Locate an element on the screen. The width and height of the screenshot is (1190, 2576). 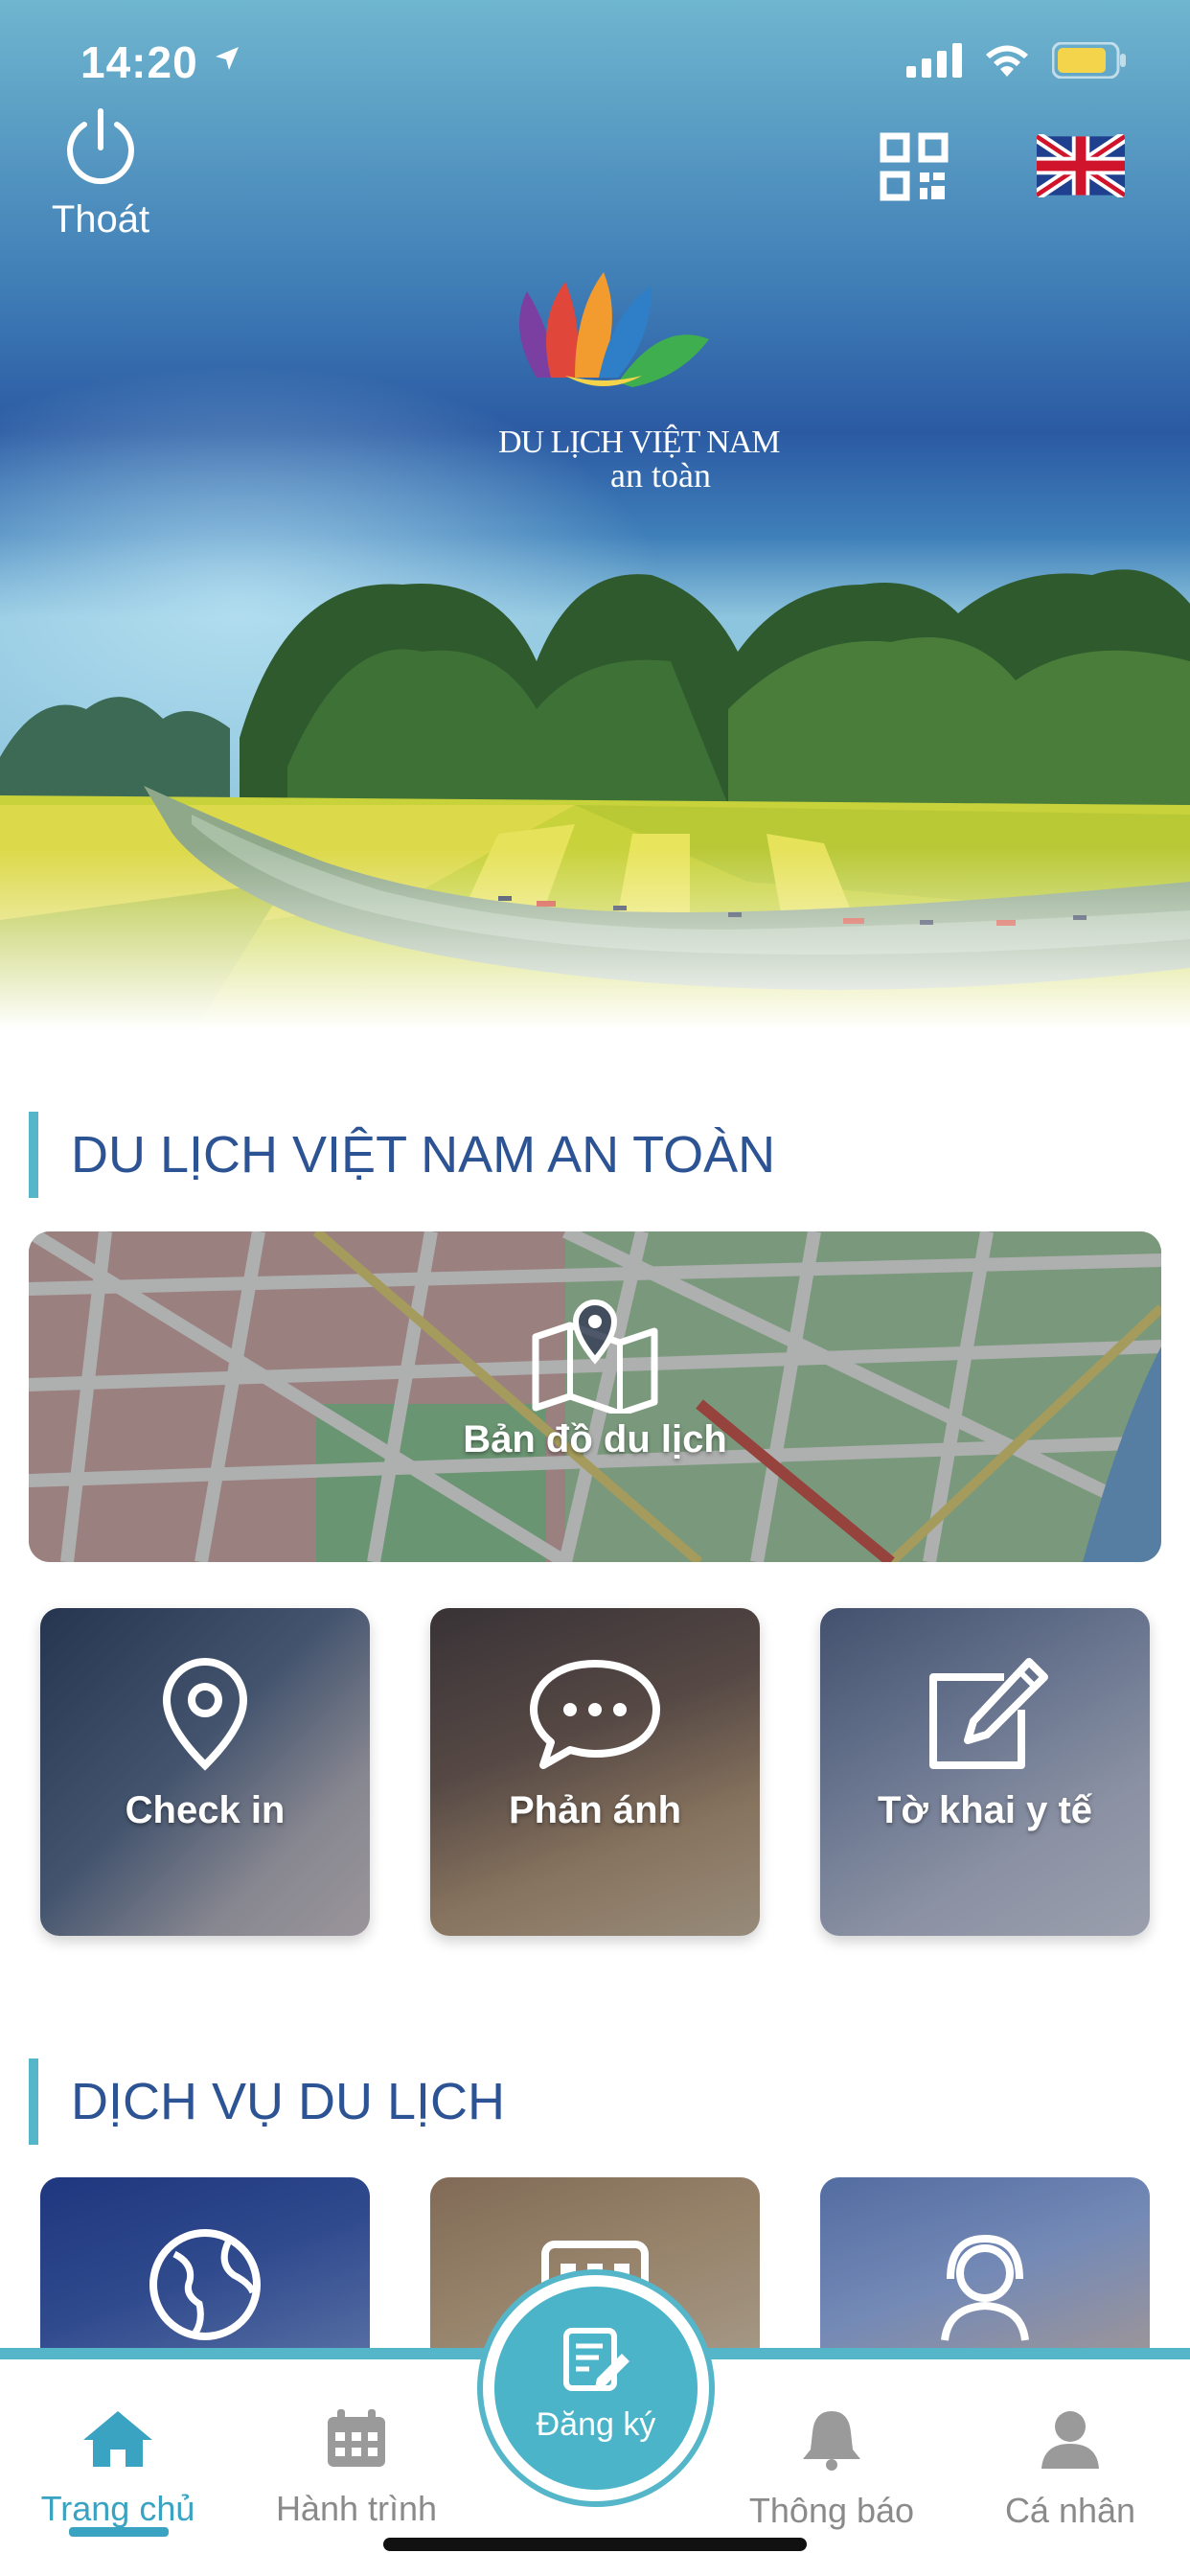
register-button: Đăng ký is located at coordinates (596, 2388).